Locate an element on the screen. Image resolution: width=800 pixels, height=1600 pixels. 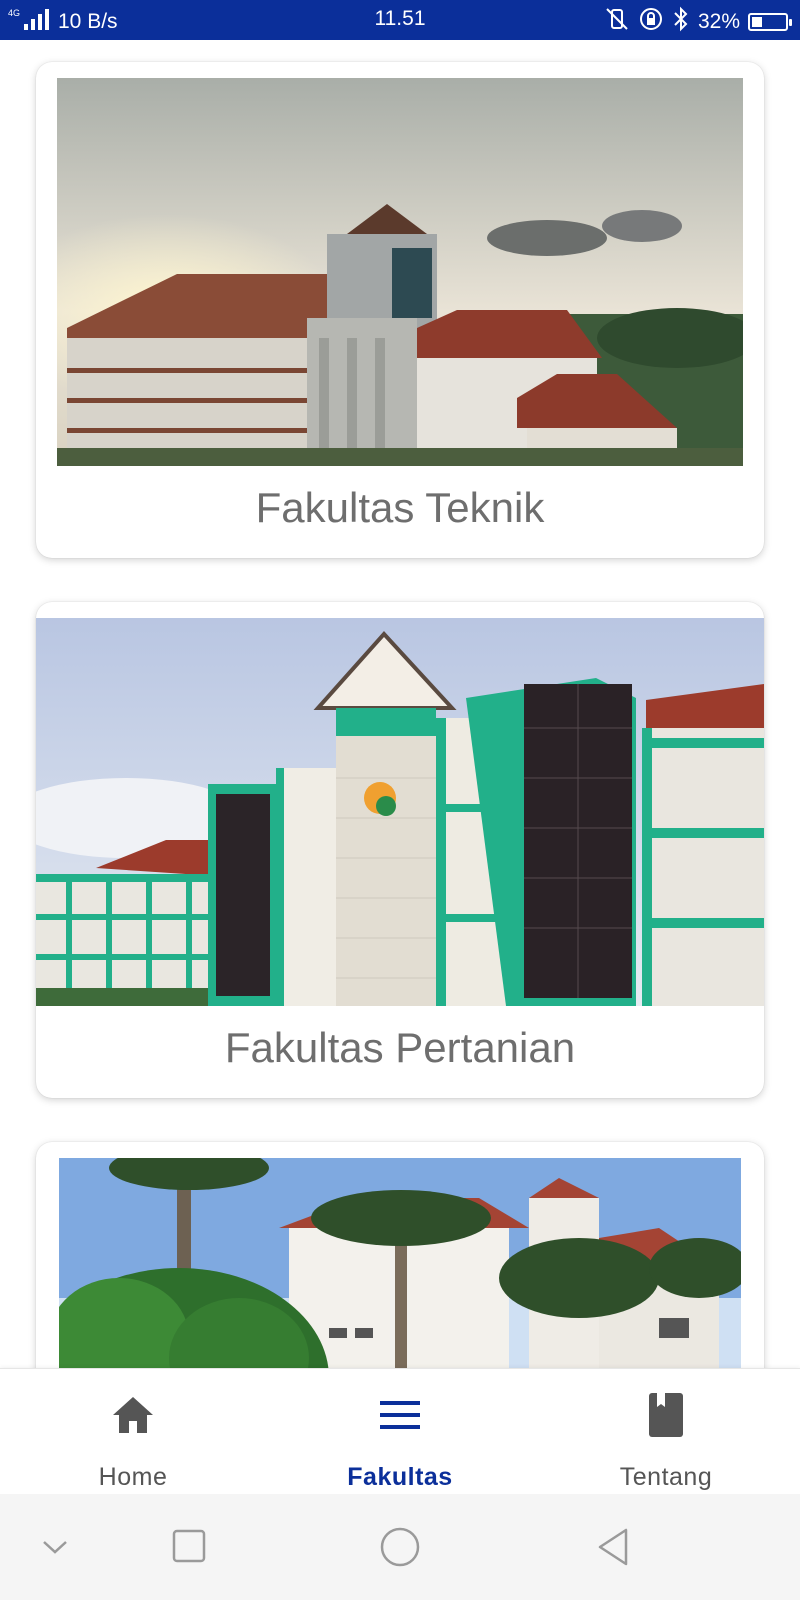
nav-label-tentang: Tentang is located at coordinates (666, 1477).